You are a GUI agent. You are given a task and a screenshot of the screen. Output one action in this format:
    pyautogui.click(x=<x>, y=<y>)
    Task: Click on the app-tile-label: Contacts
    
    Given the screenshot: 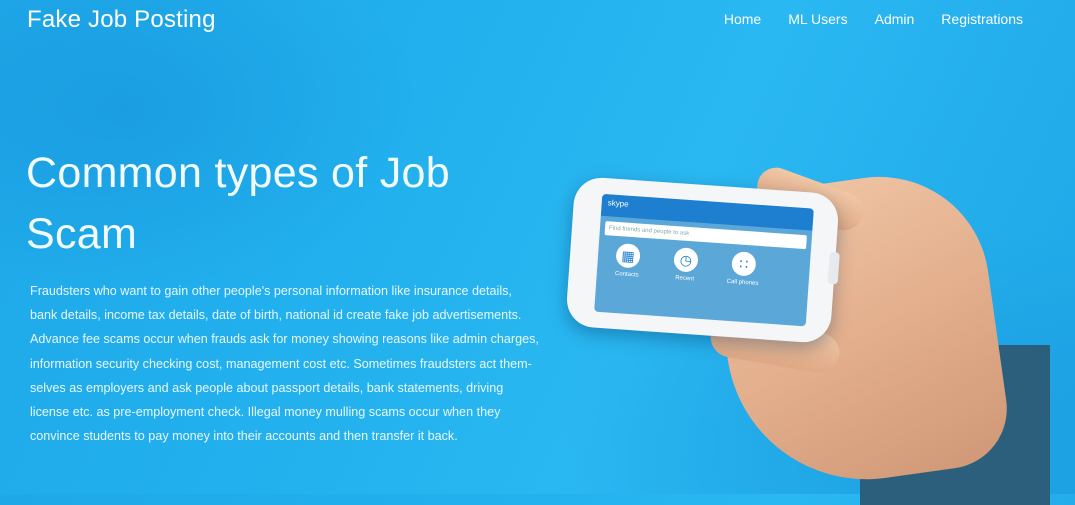 What is the action you would take?
    pyautogui.click(x=626, y=274)
    